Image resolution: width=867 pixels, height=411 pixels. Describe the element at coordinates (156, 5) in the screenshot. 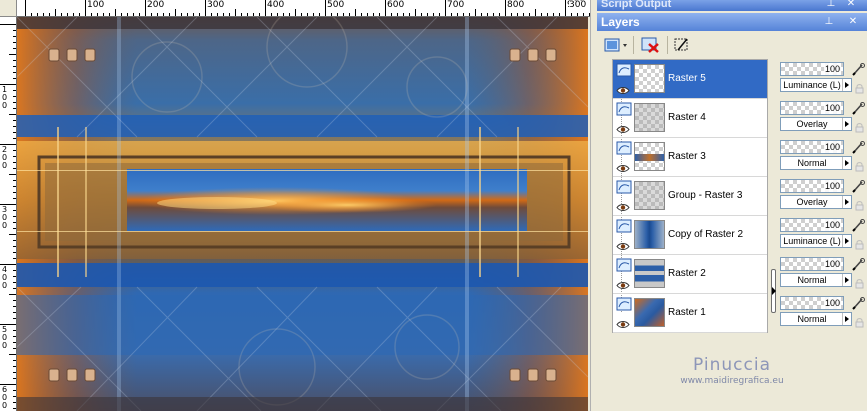

I see `ruler-label: 200` at that location.